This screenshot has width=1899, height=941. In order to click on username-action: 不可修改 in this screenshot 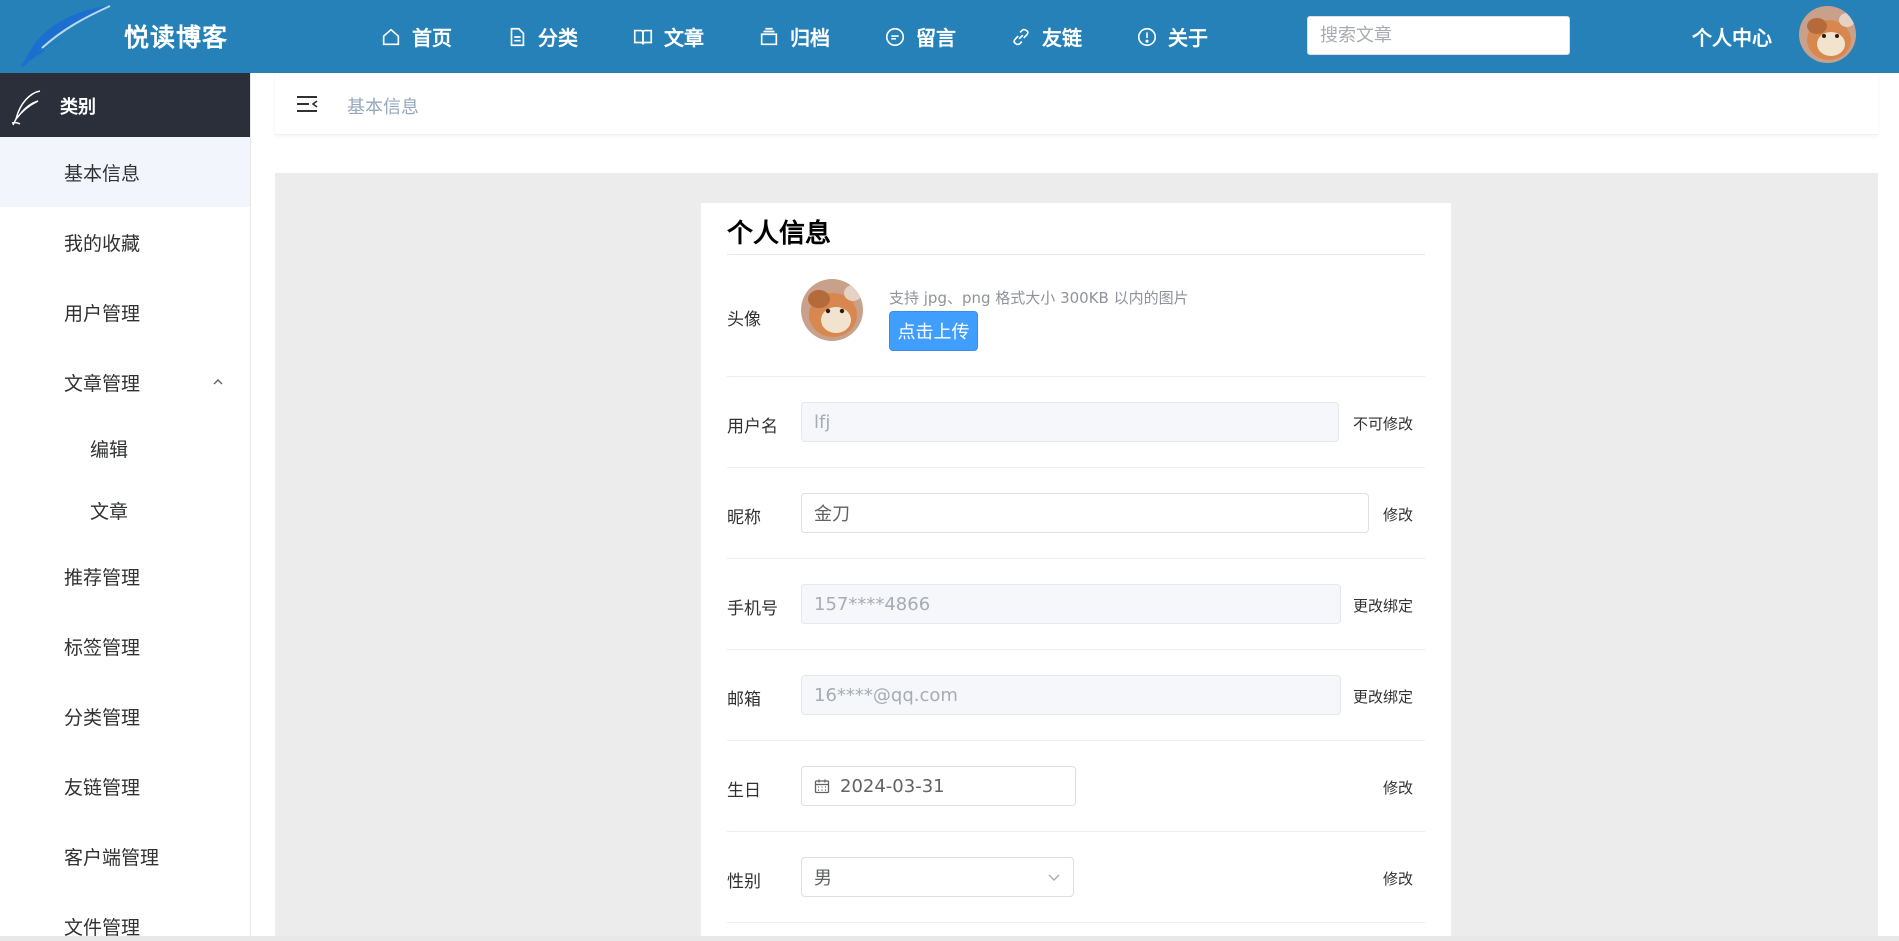, I will do `click(1382, 424)`.